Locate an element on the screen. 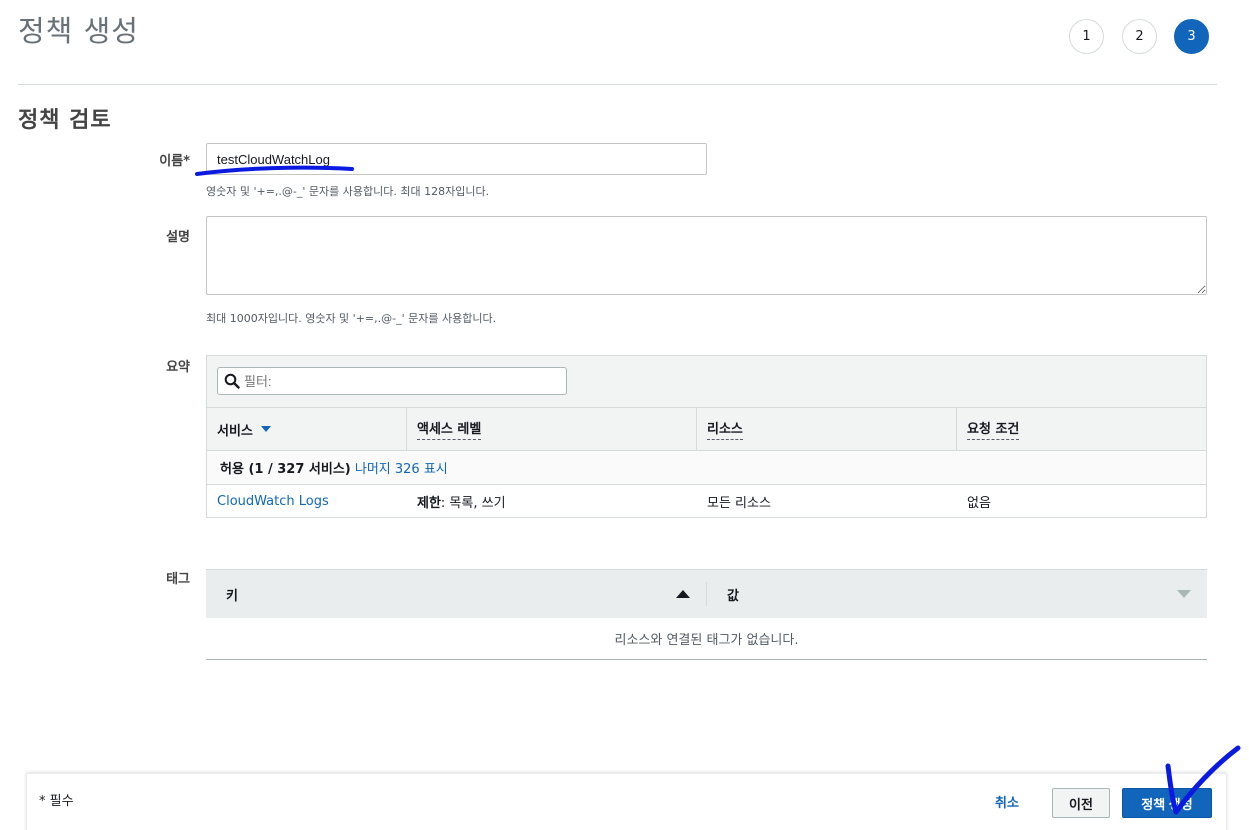 The width and height of the screenshot is (1249, 830). condition-cell: 없음 is located at coordinates (979, 503).